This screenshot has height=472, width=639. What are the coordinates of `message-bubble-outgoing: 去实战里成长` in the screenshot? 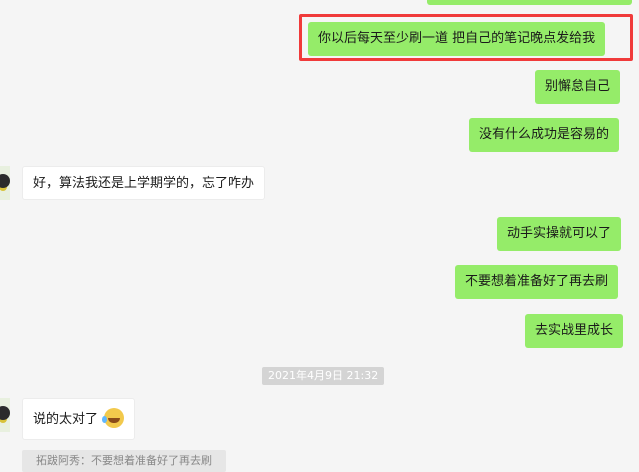 It's located at (574, 331).